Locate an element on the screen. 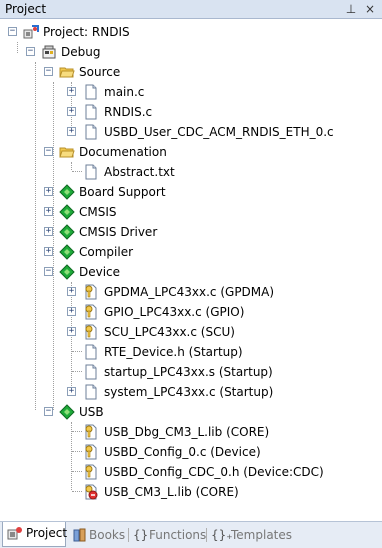 The height and width of the screenshot is (548, 382). group-label: Board Support is located at coordinates (122, 192).